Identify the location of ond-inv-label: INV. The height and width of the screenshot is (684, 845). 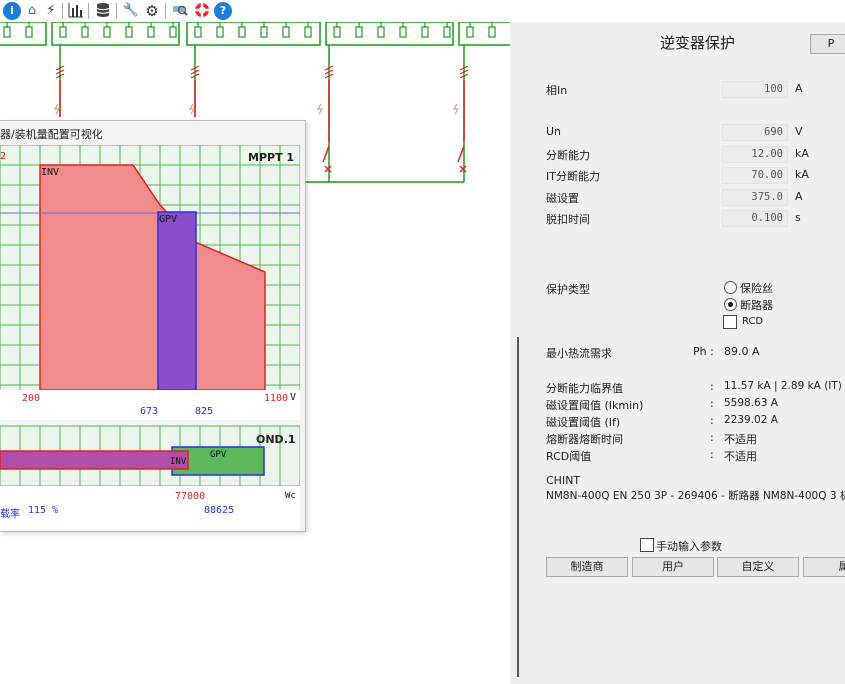
(178, 462).